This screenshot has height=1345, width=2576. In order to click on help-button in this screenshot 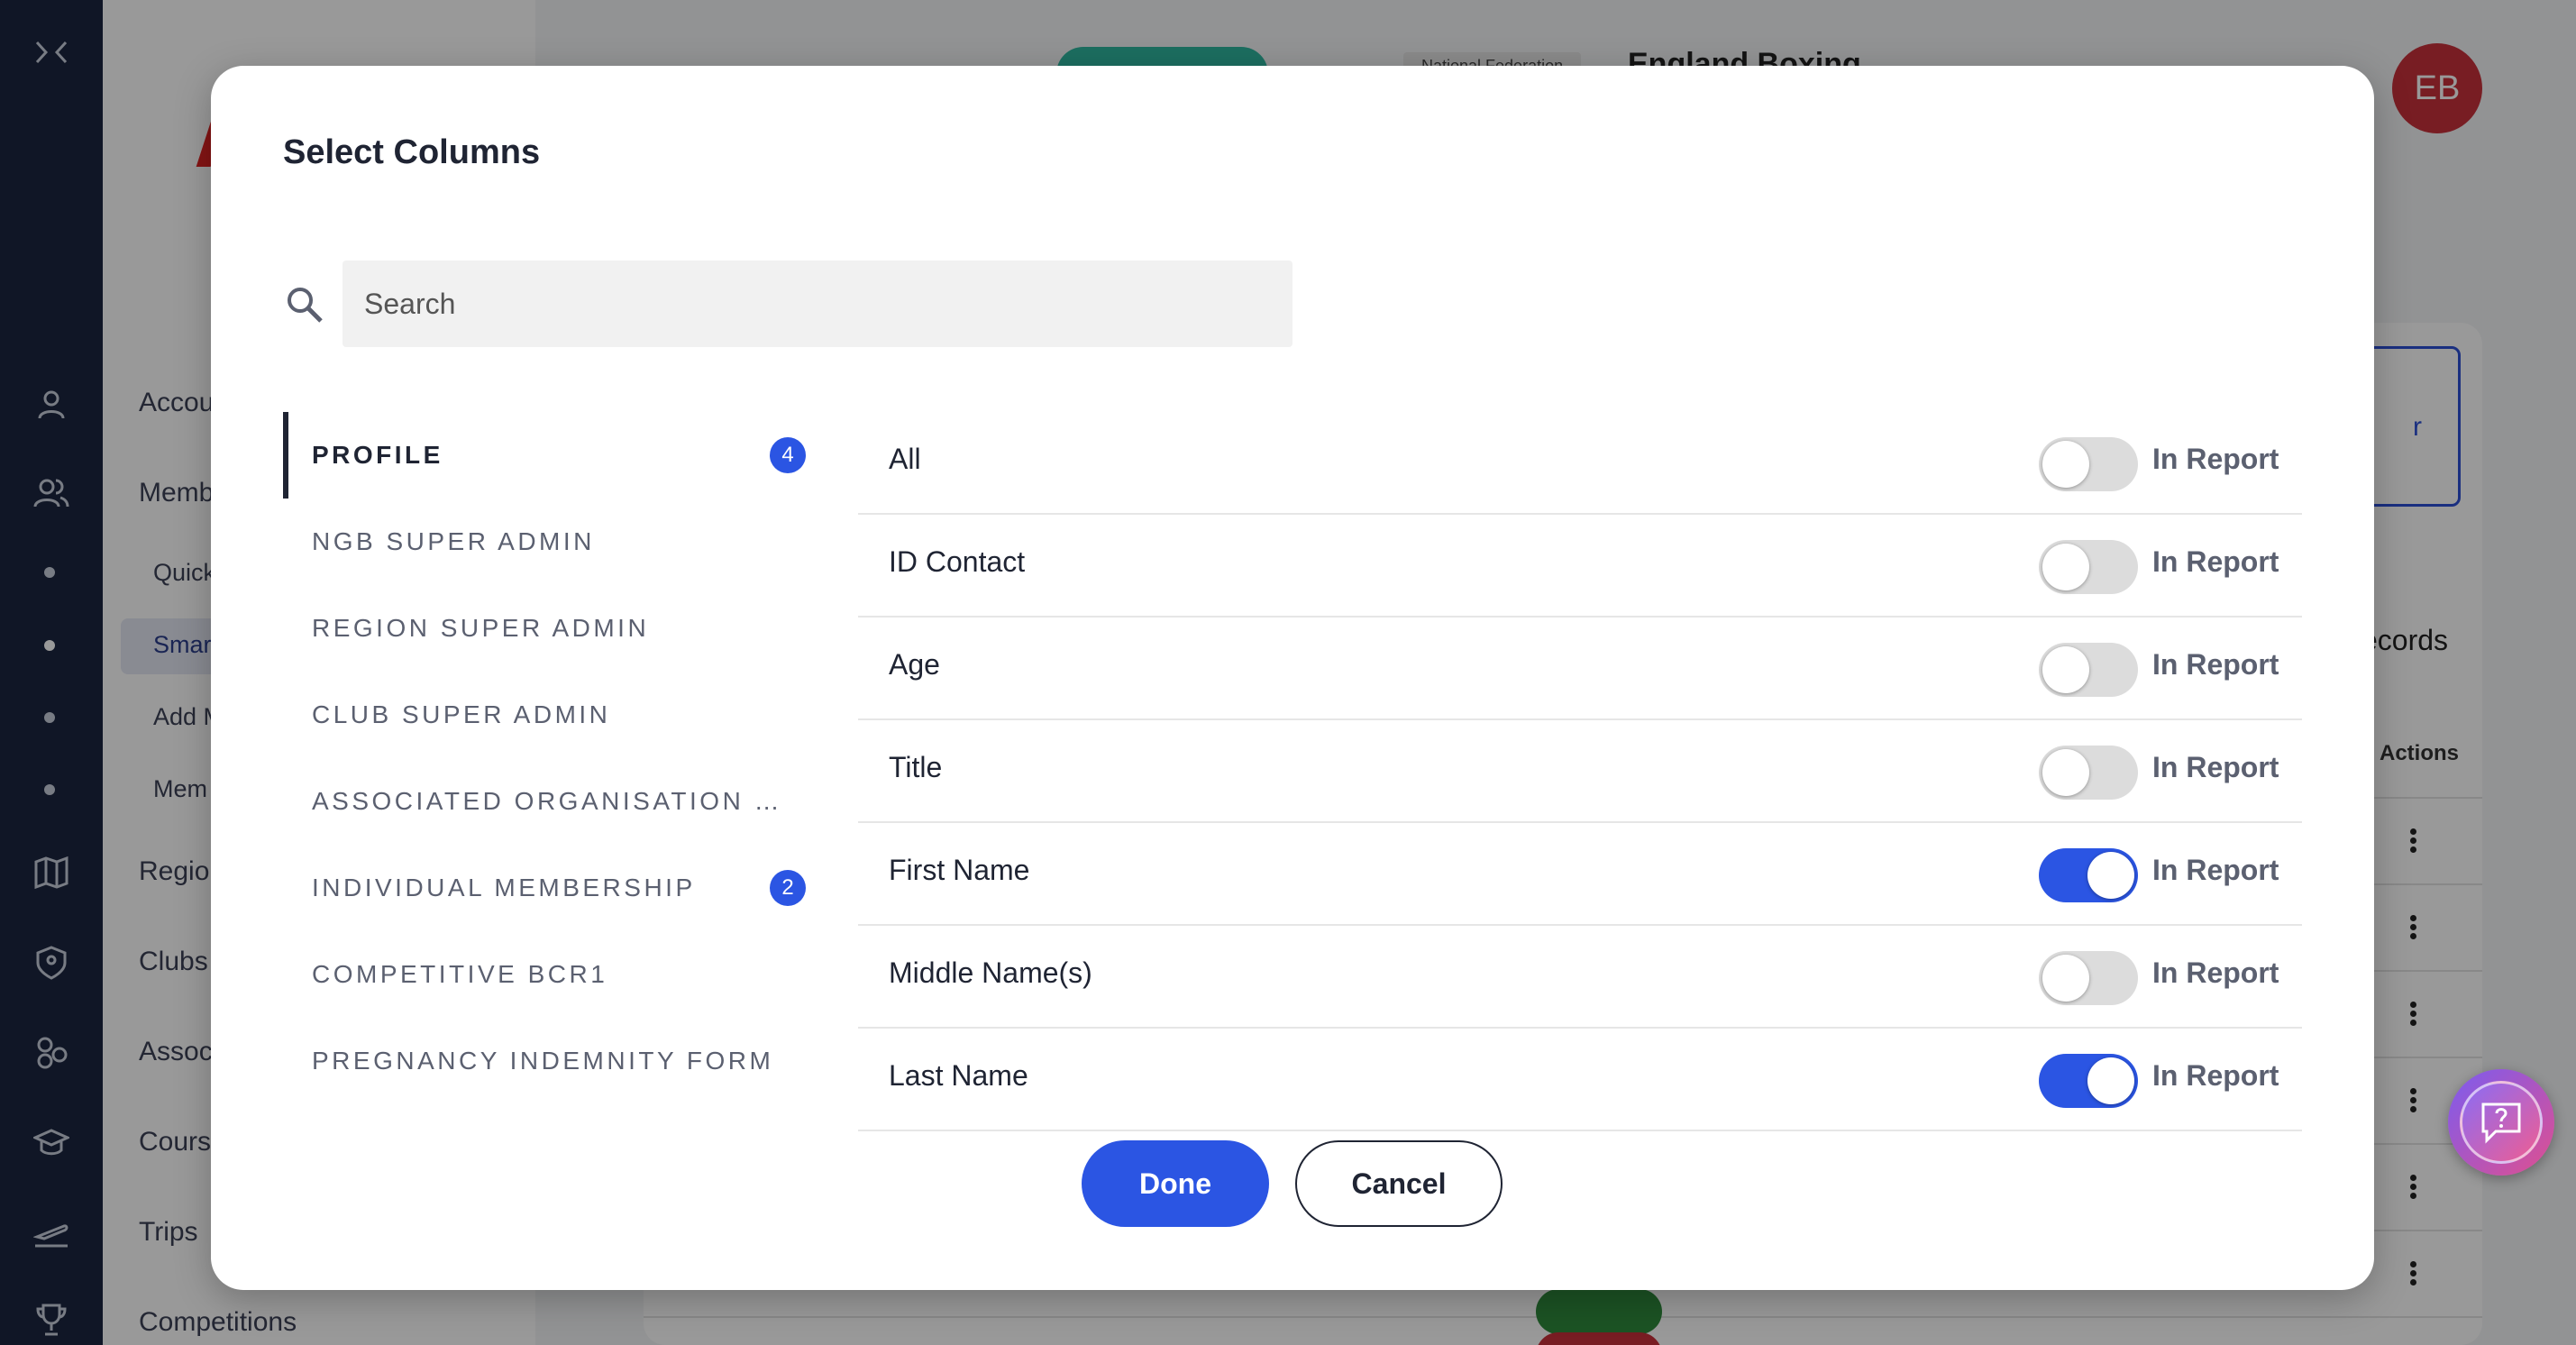, I will do `click(2501, 1122)`.